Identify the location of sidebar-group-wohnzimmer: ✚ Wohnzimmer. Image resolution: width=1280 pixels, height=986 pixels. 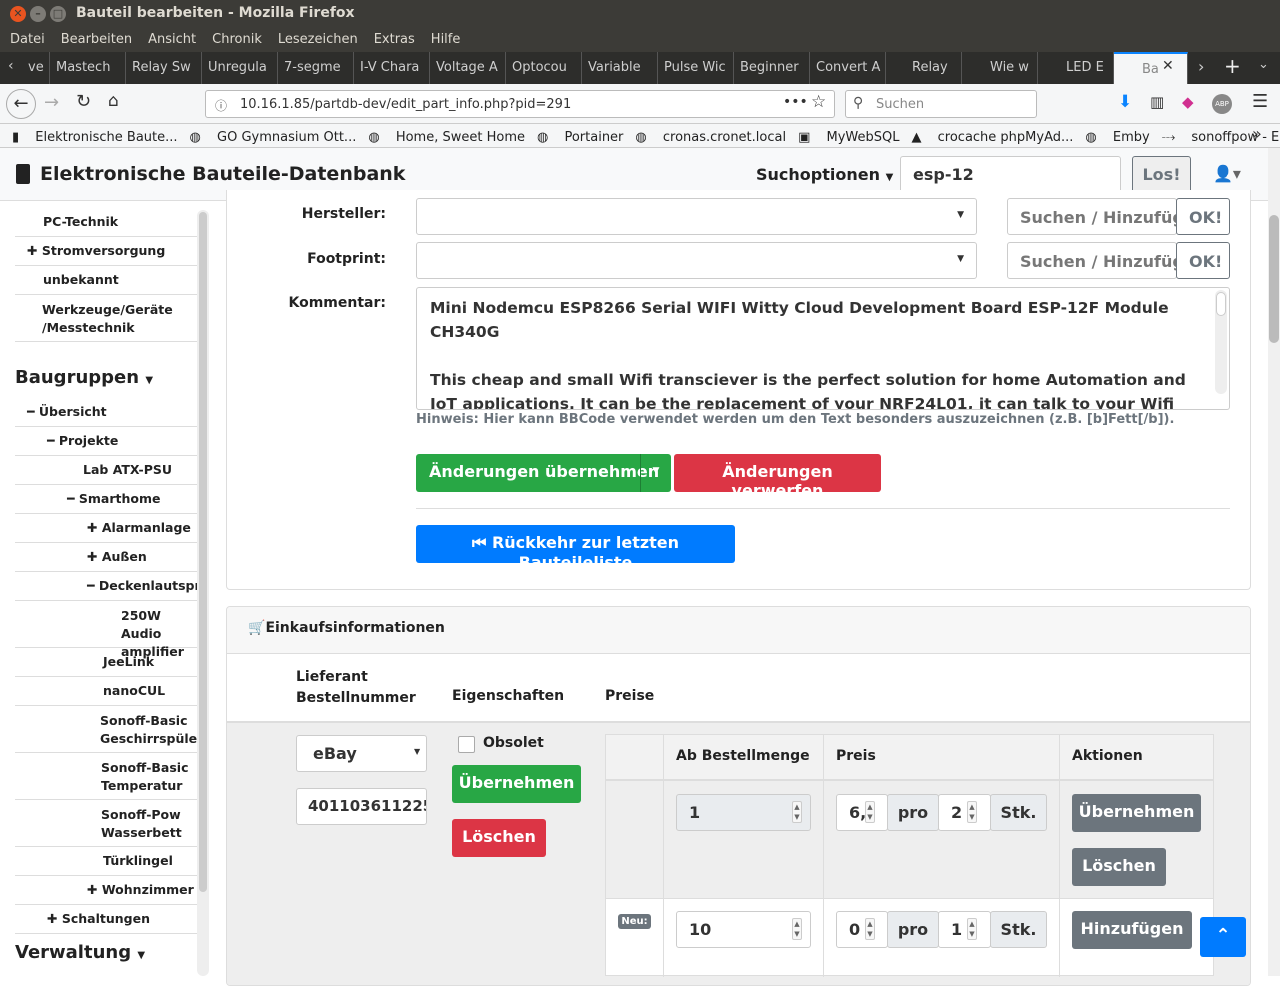
(106, 890).